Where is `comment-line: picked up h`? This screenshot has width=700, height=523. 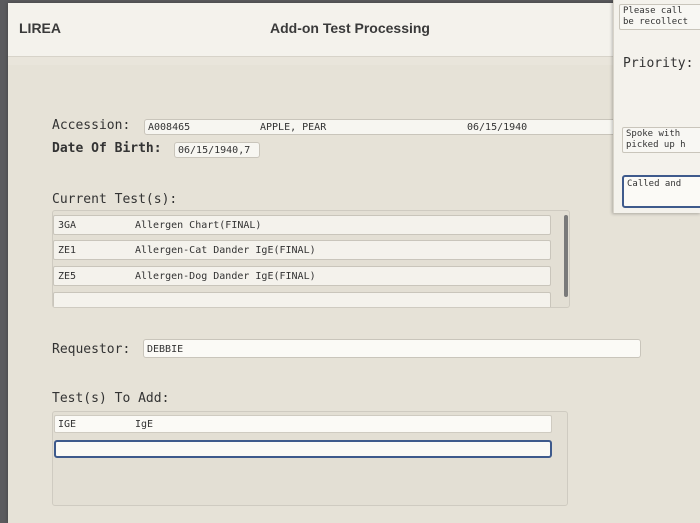 comment-line: picked up h is located at coordinates (656, 145).